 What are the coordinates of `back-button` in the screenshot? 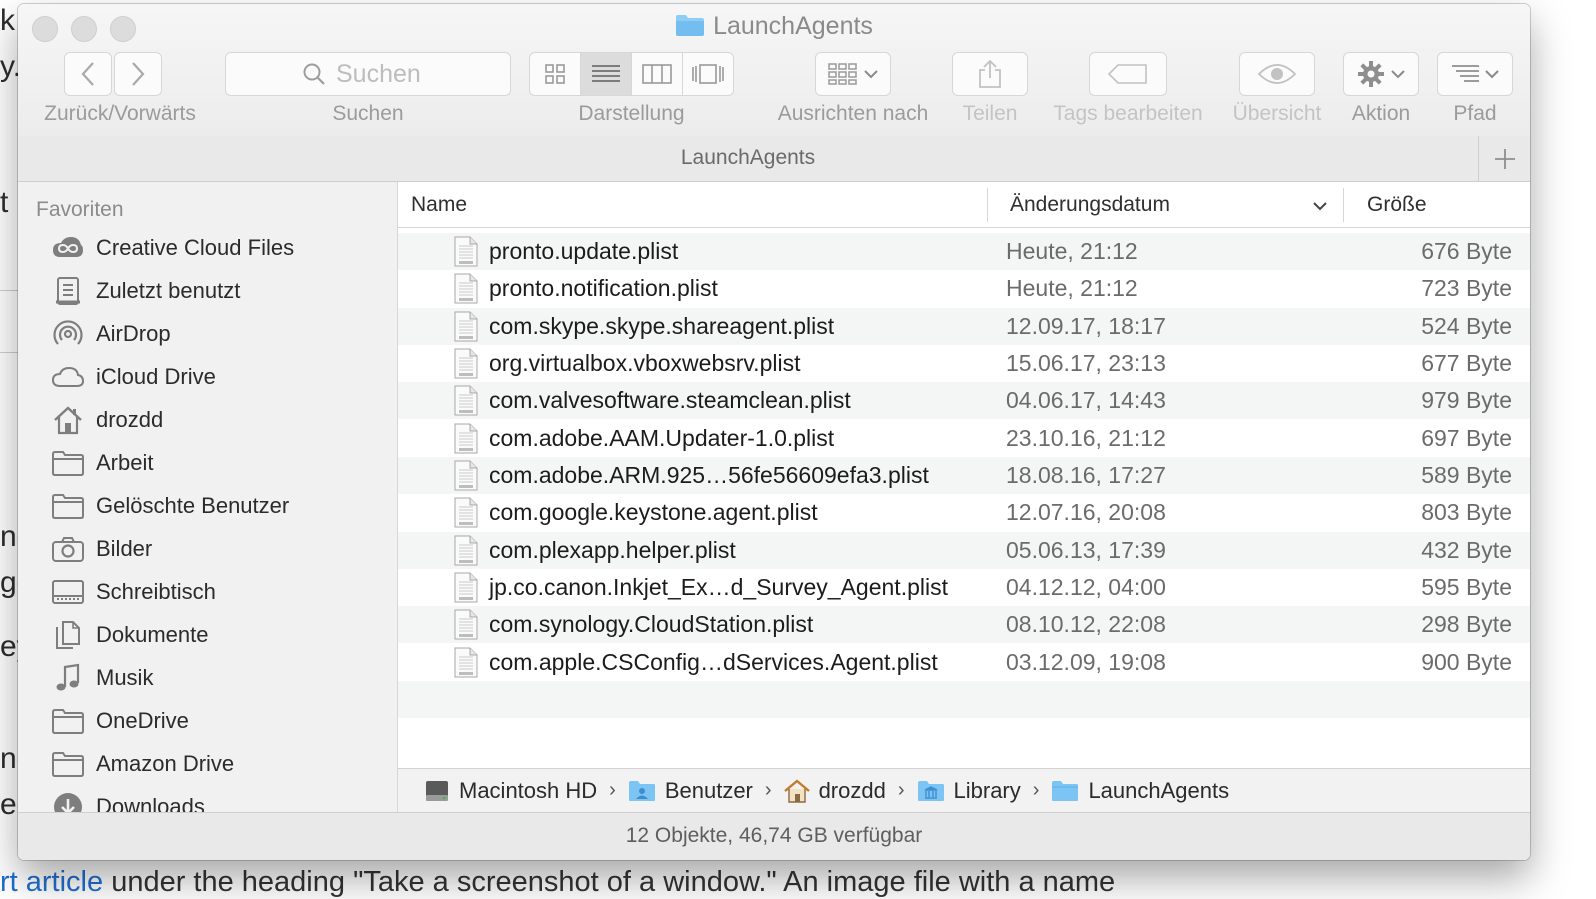 It's located at (88, 74).